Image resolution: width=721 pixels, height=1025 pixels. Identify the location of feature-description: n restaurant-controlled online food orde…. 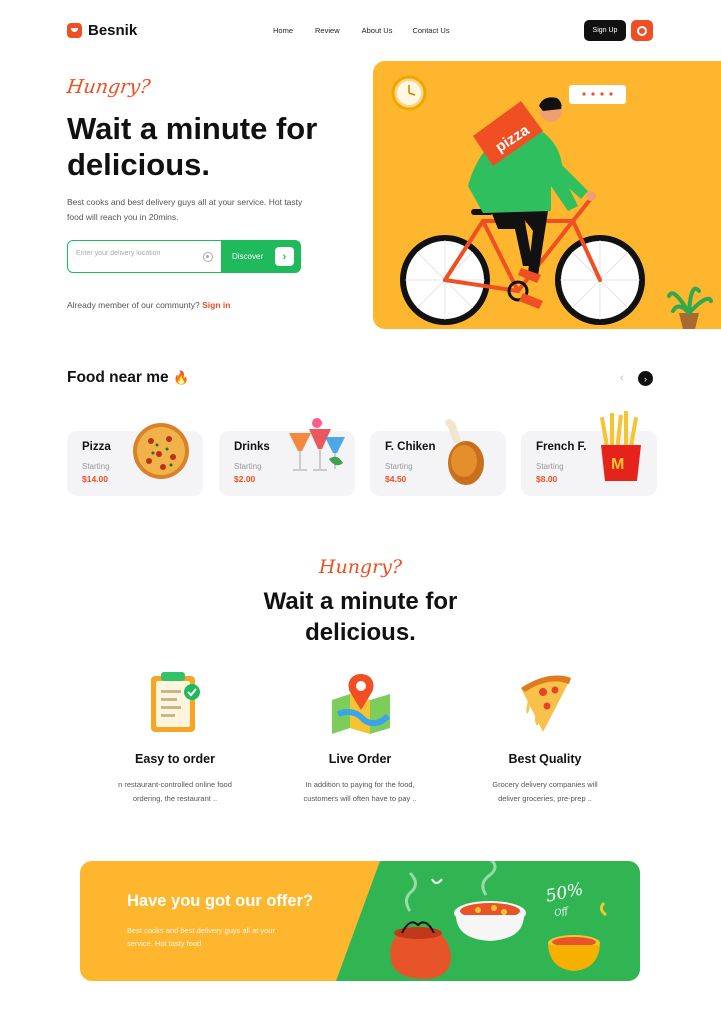
(175, 792).